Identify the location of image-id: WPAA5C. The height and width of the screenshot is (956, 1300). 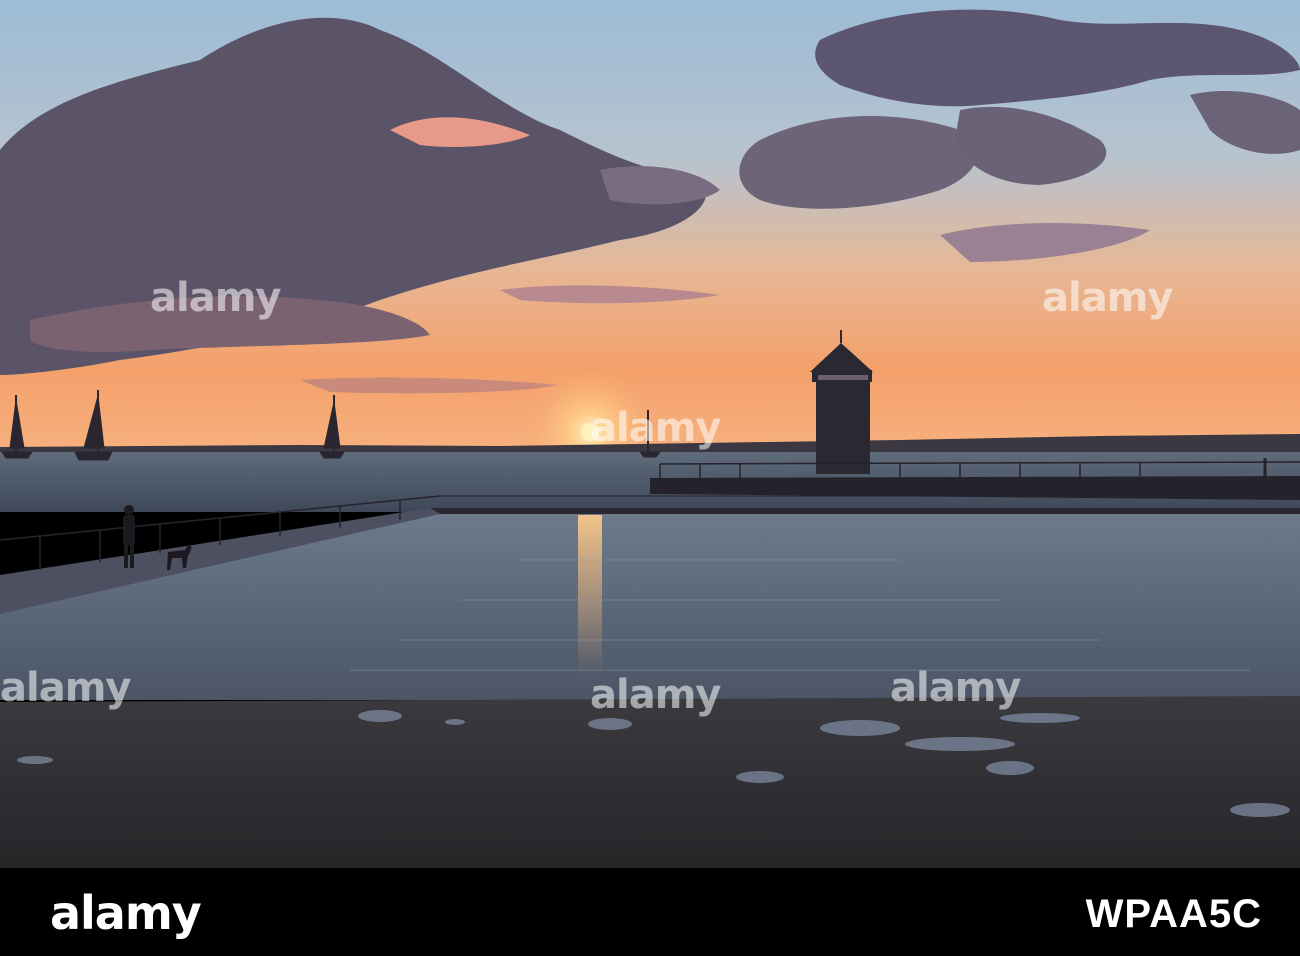
(1173, 914).